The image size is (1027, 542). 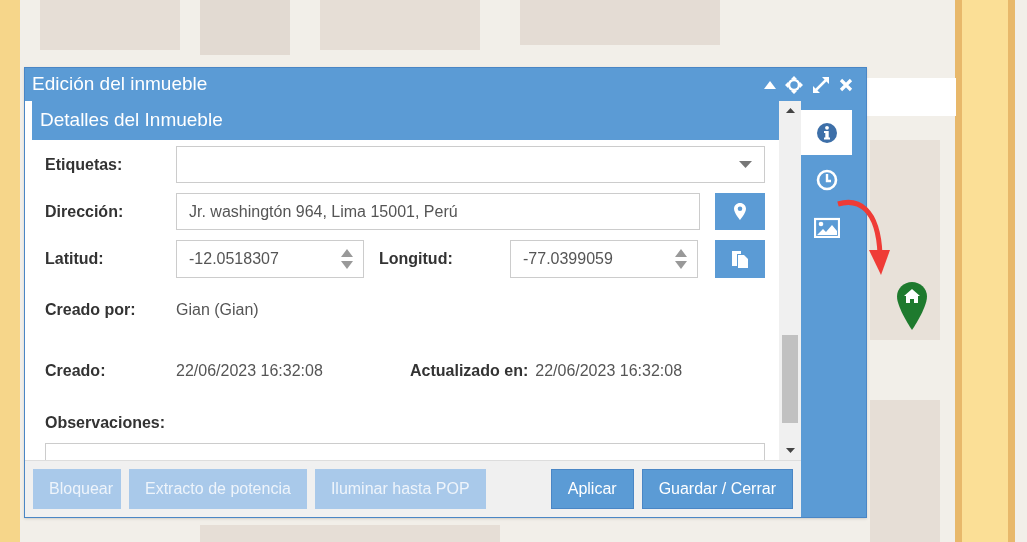 I want to click on locate-button, so click(x=740, y=211).